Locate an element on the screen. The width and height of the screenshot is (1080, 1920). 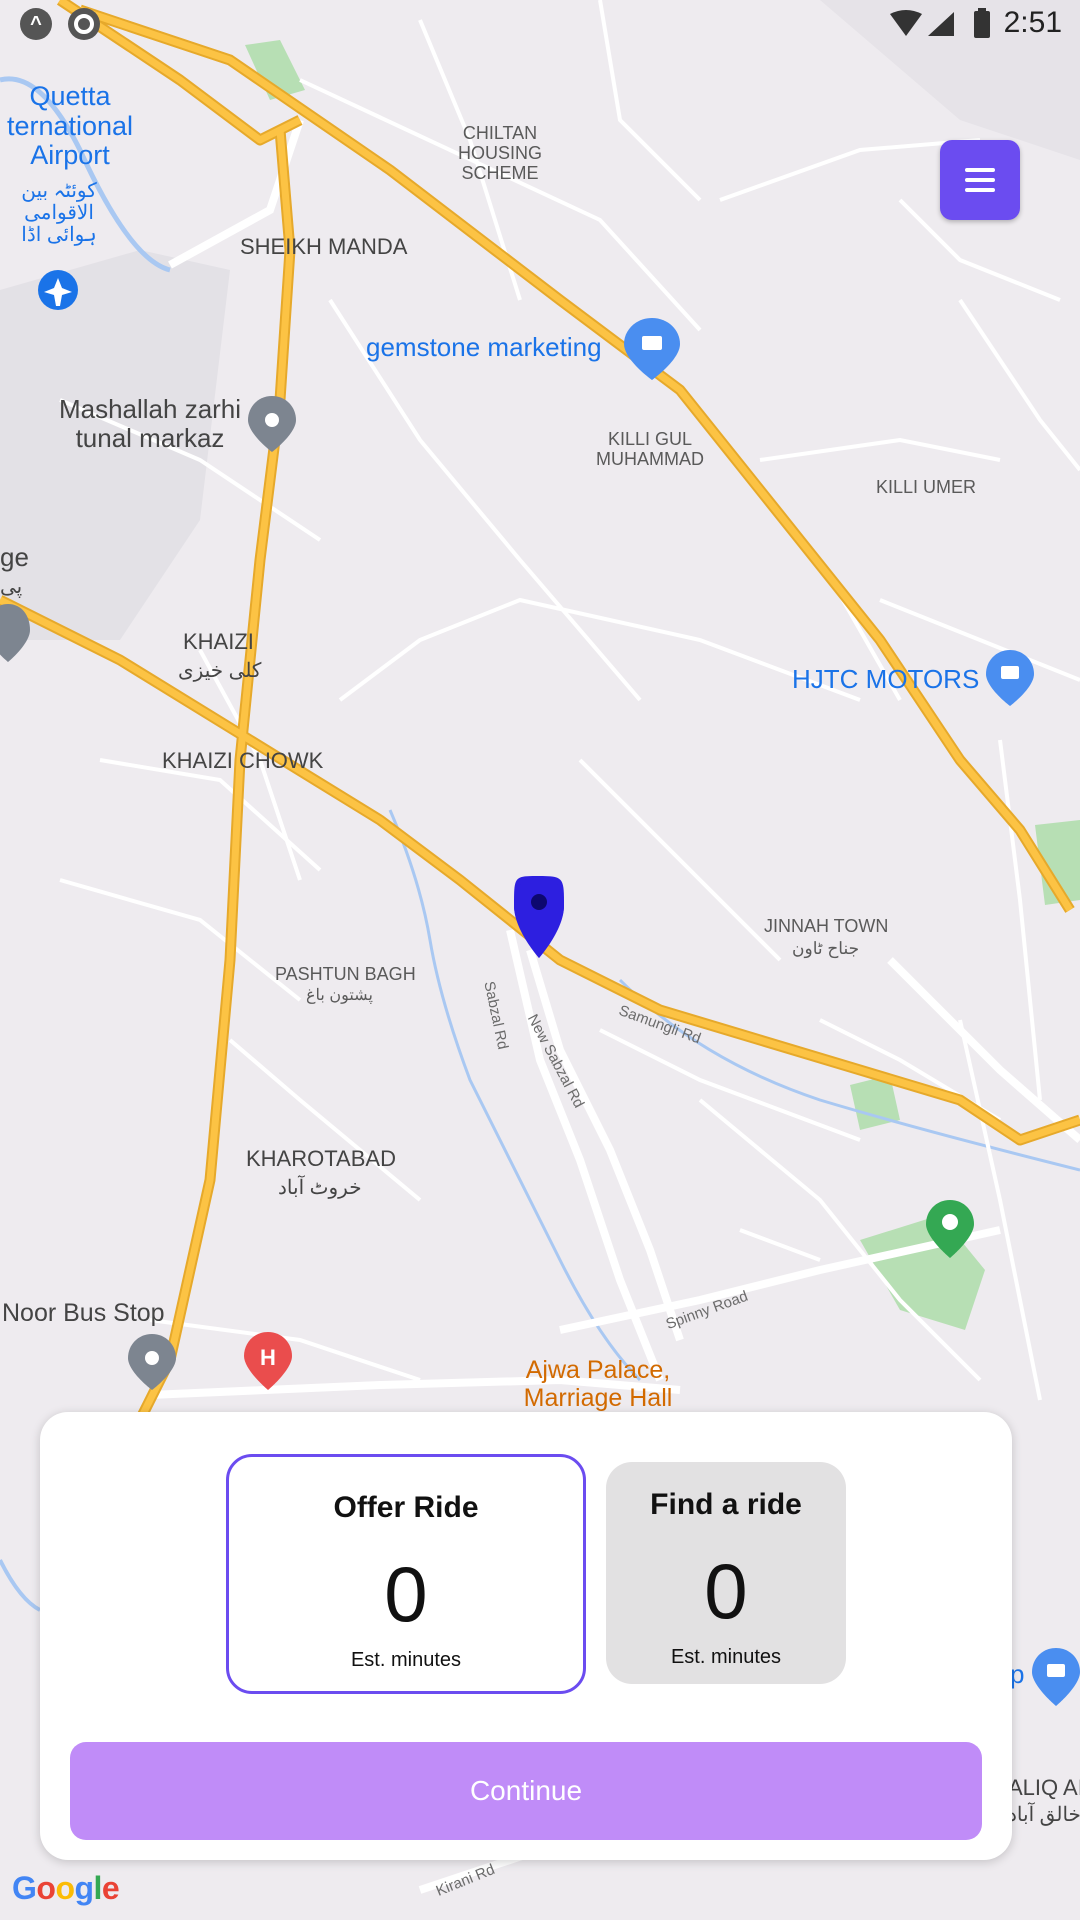
map-label-noor-bus-stop: Noor Bus Stop is located at coordinates (83, 1313).